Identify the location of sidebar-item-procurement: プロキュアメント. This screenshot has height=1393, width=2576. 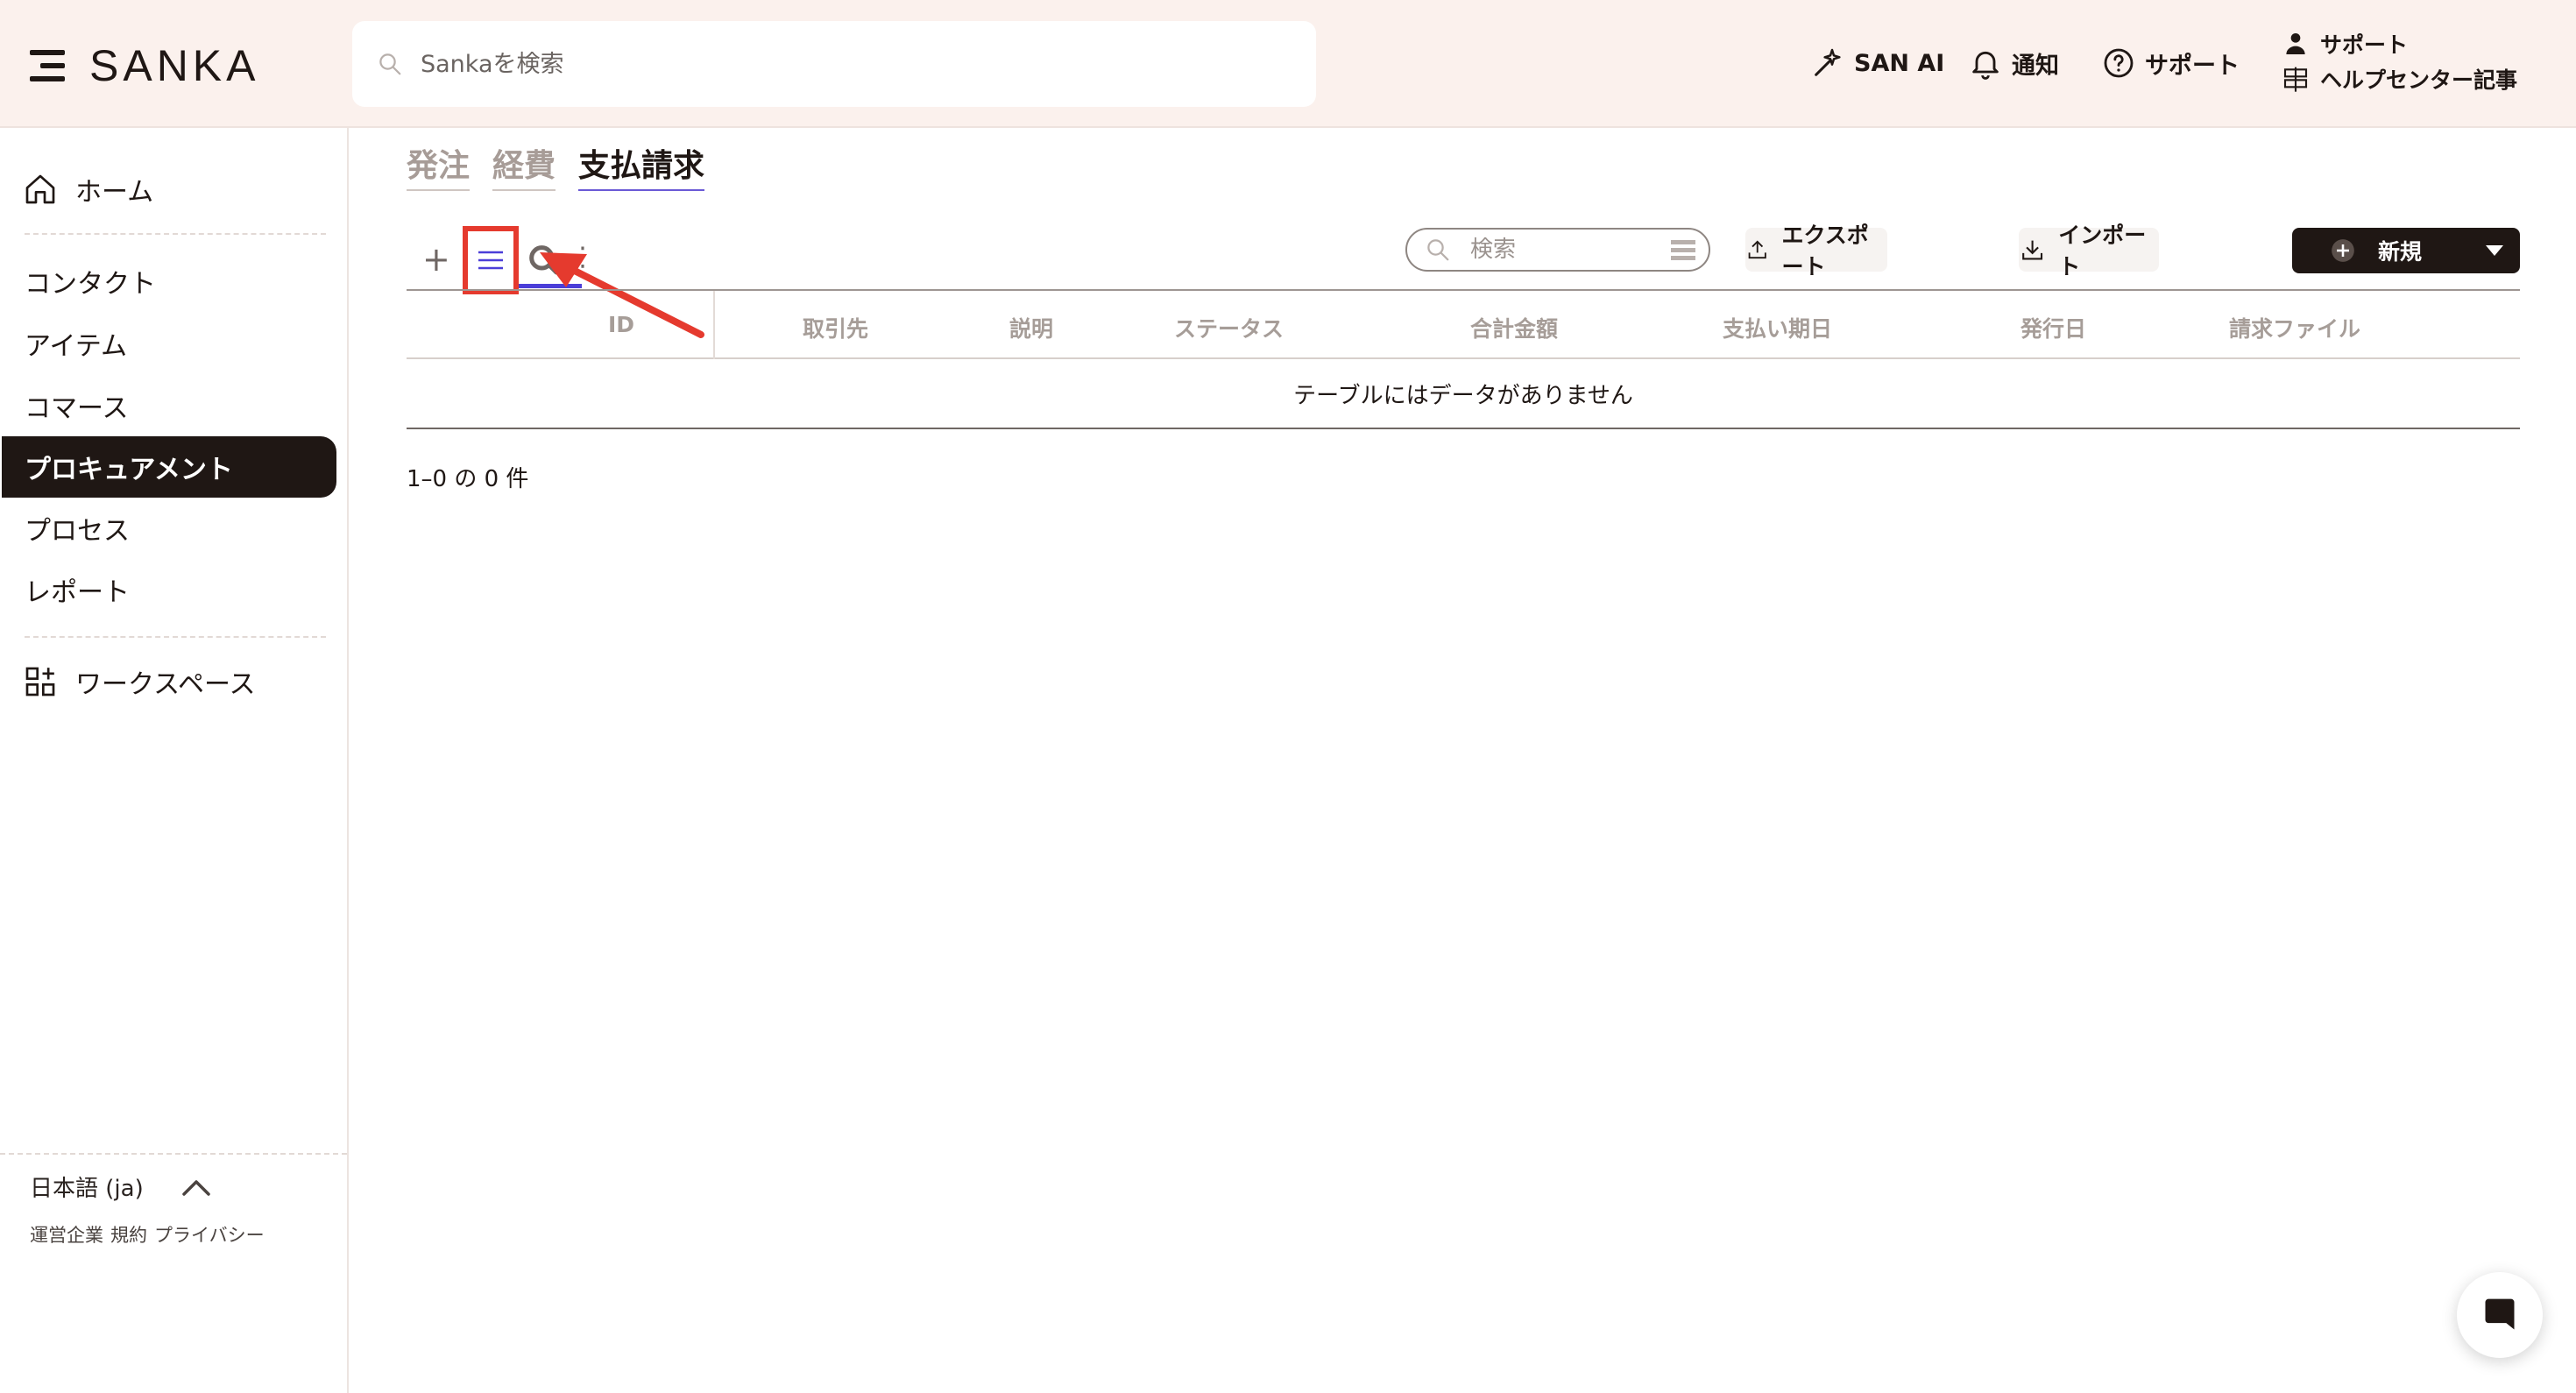
(169, 467).